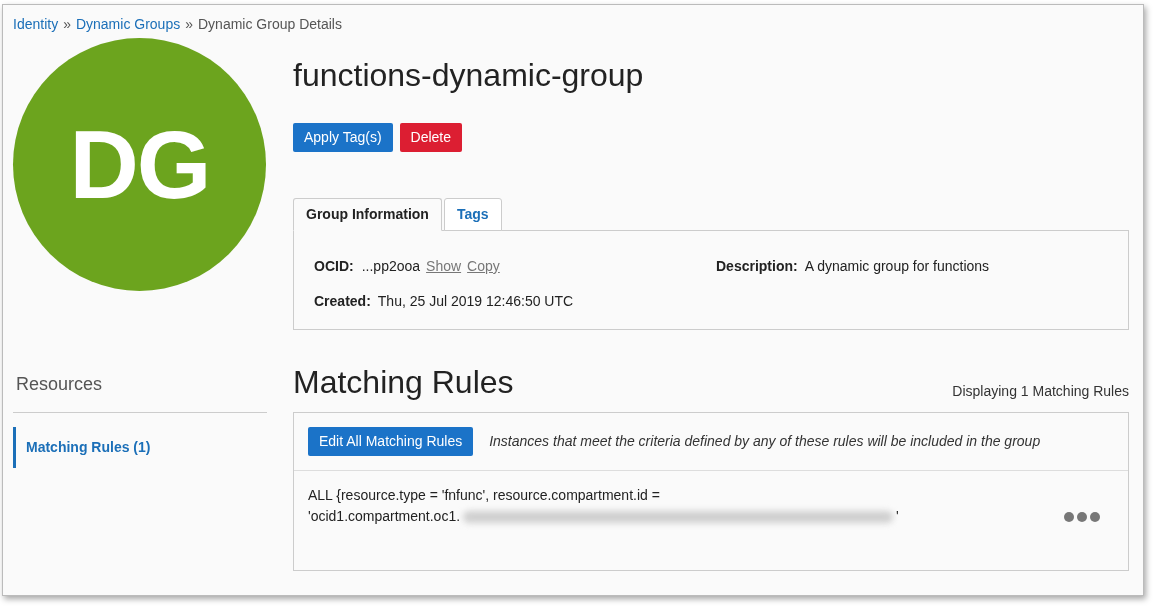  I want to click on rules-hint: Instances that meet the criteria defined by any of these rules will be included in the group, so click(765, 441).